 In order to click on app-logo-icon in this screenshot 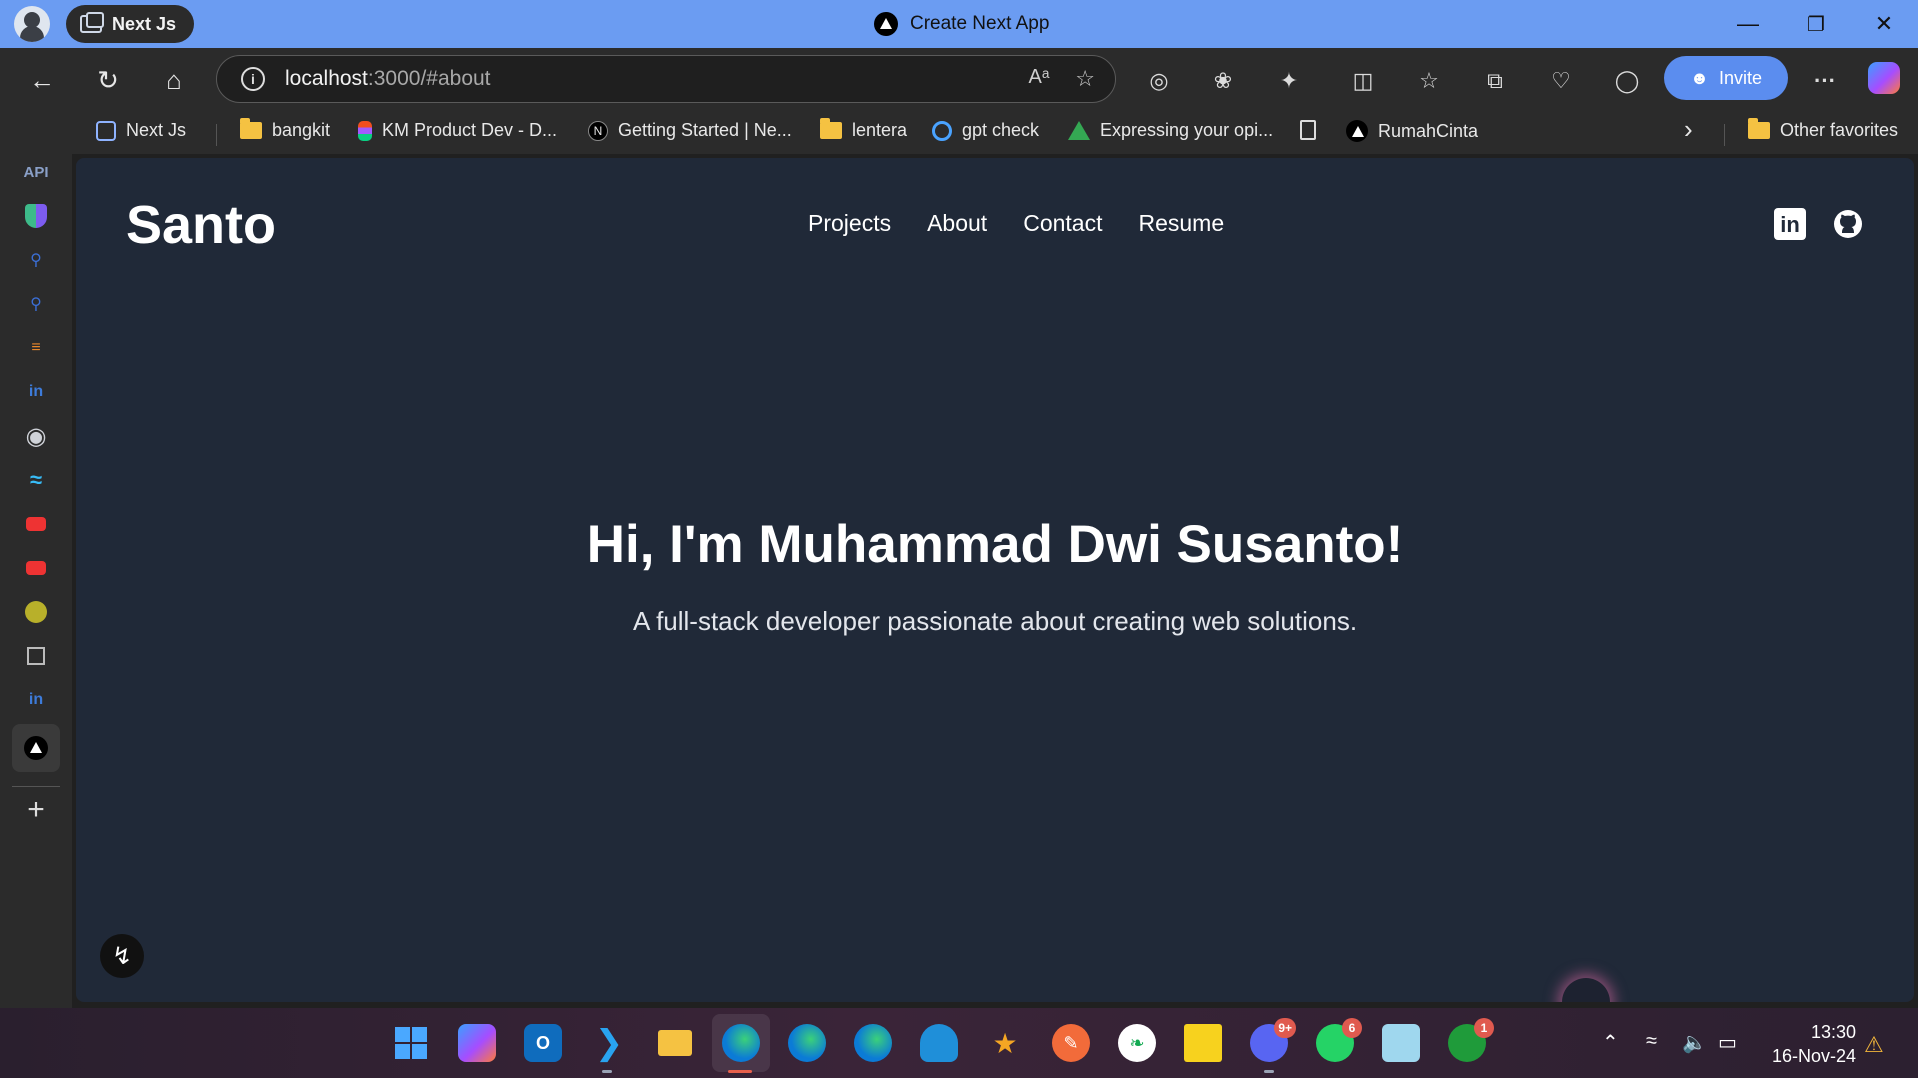, I will do `click(36, 612)`.